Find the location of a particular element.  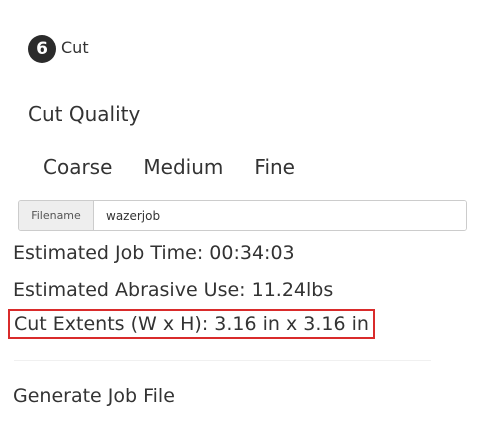

step-header: 6 Cut is located at coordinates (58, 49).